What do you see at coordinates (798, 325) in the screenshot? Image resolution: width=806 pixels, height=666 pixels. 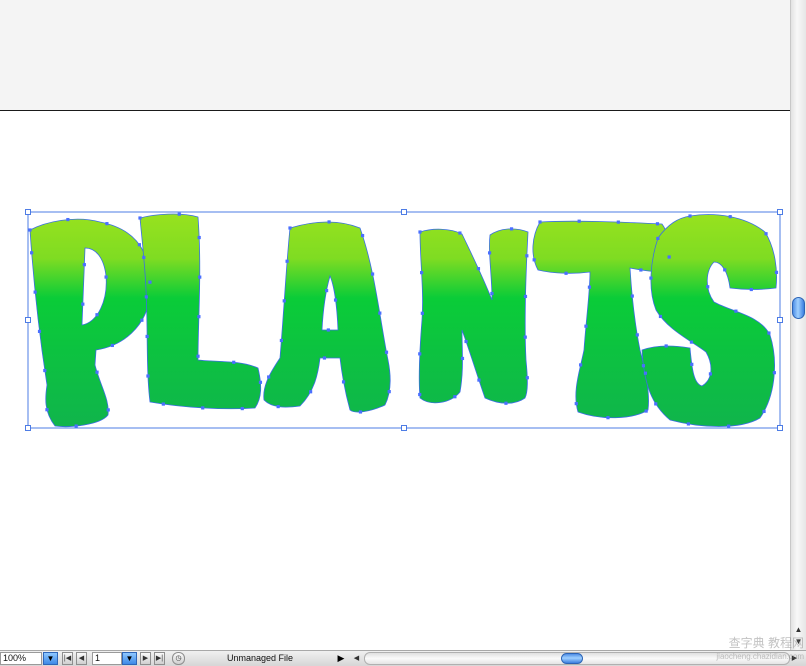 I see `vertical-scrollbar: ▲ ▼` at bounding box center [798, 325].